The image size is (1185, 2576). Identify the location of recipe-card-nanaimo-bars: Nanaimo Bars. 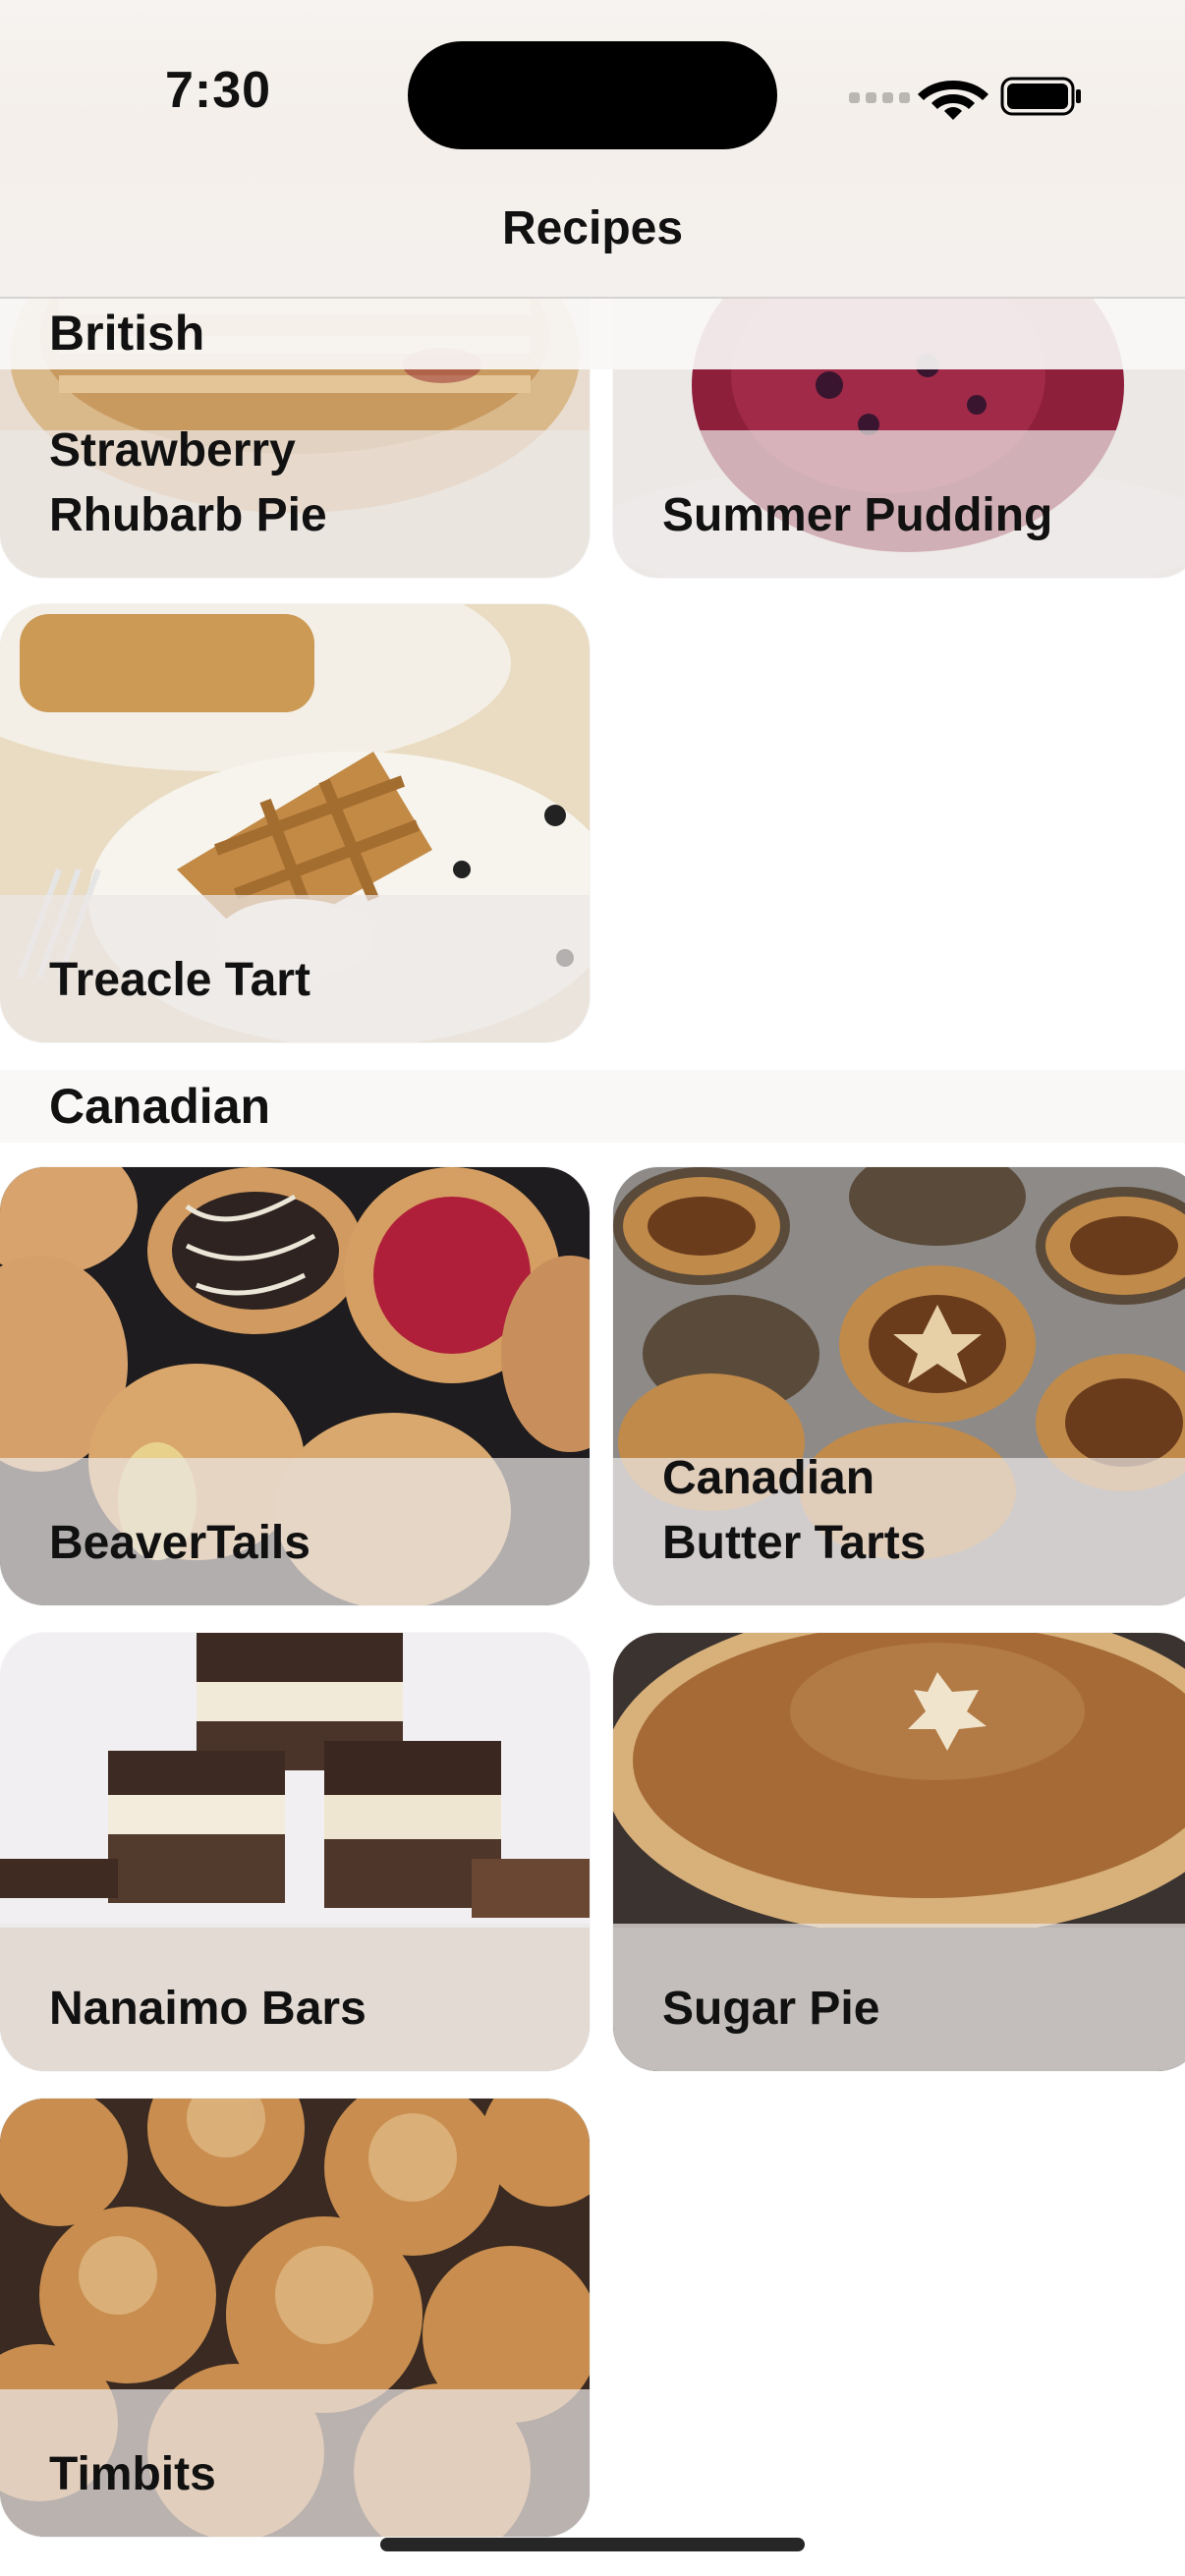
(295, 1852).